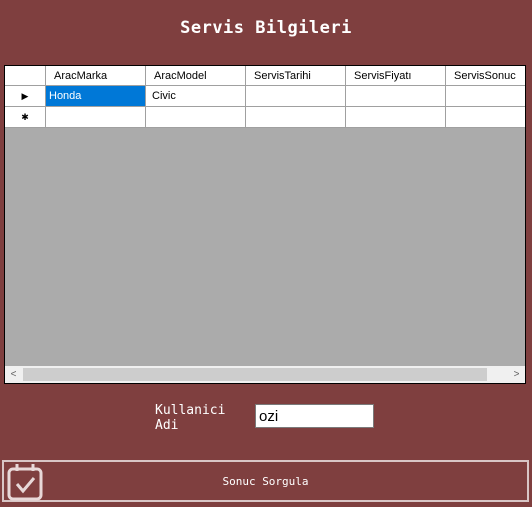 Image resolution: width=532 pixels, height=507 pixels. I want to click on scroll-right-icon: >, so click(516, 374).